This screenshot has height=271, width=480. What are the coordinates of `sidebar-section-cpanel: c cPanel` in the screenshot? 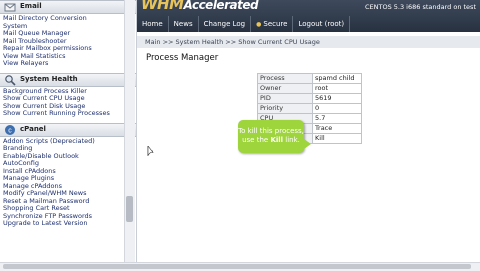 It's located at (68, 129).